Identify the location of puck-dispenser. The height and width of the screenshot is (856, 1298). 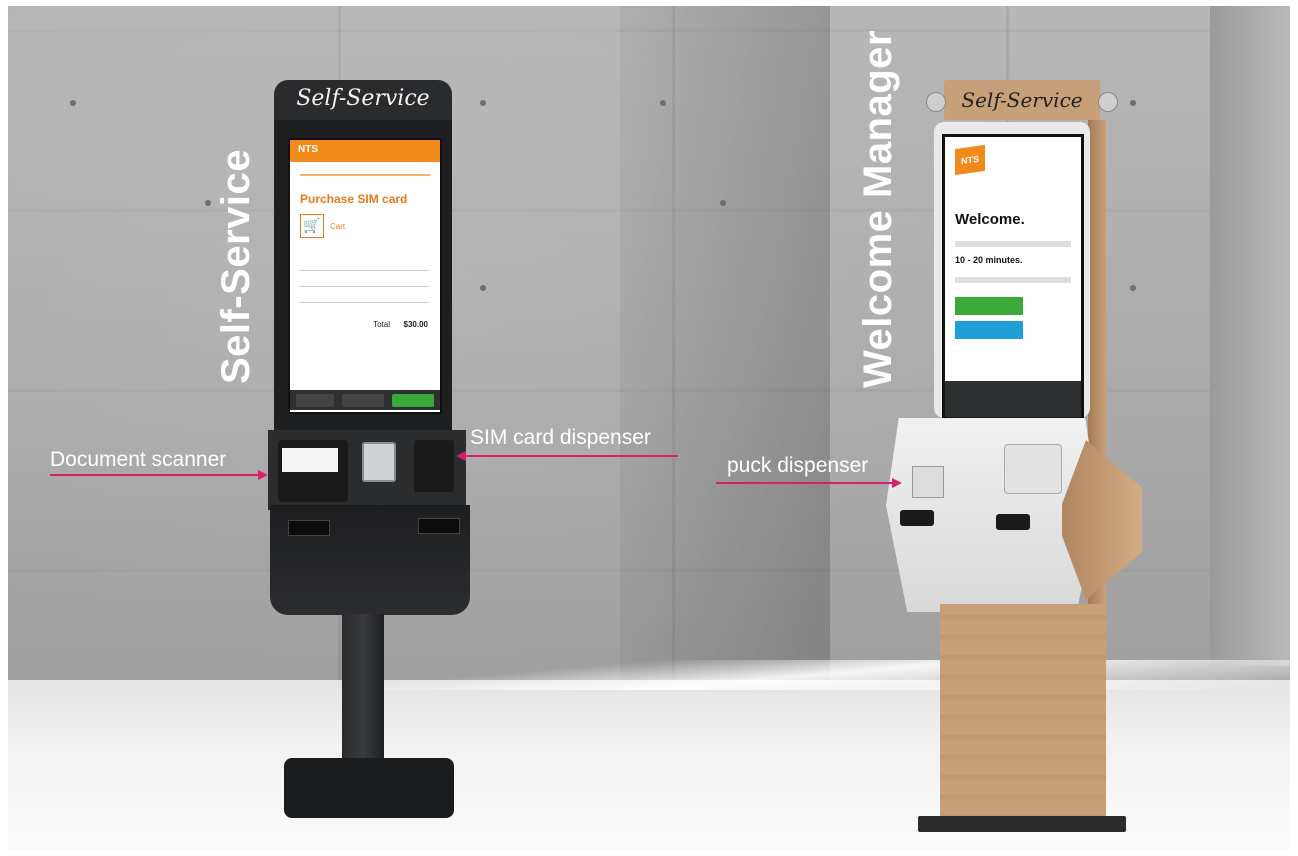
(928, 482).